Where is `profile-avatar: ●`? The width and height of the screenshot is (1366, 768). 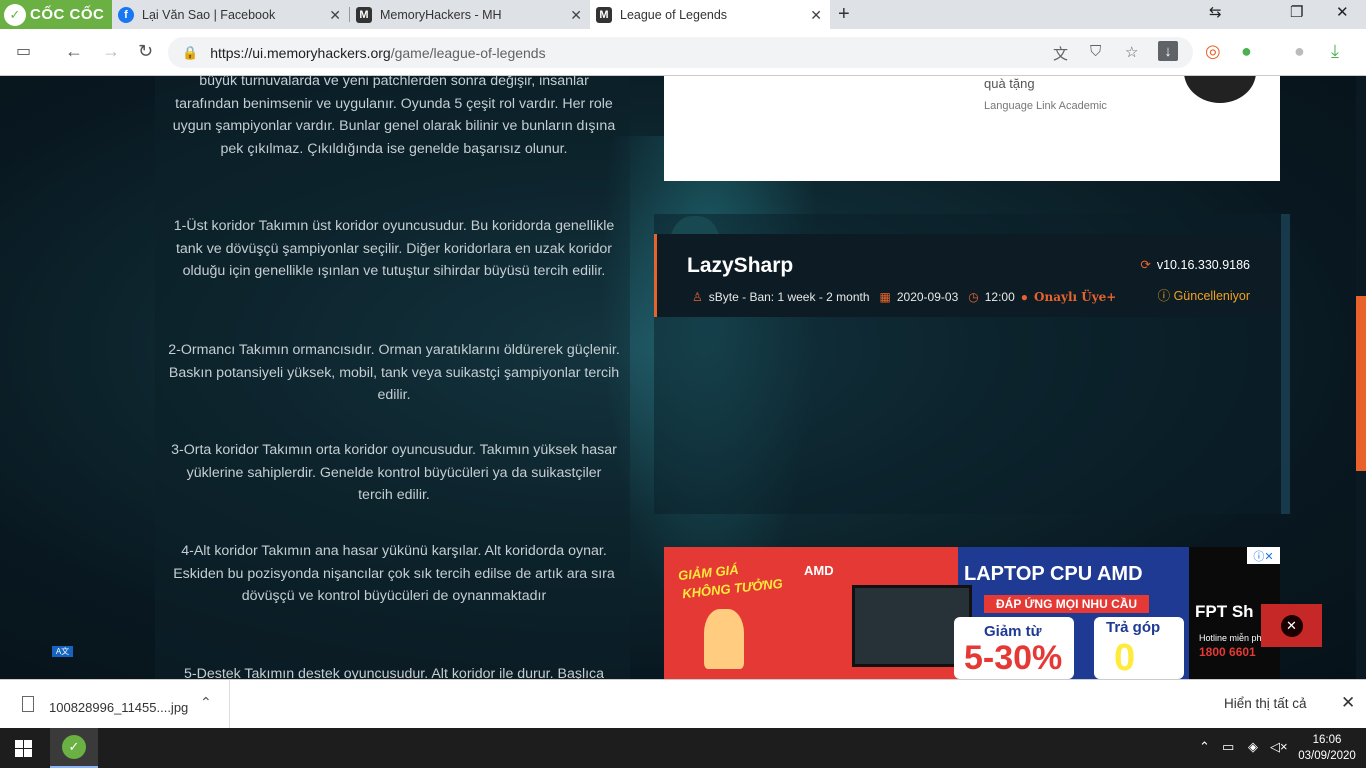
profile-avatar: ● is located at coordinates (1299, 51).